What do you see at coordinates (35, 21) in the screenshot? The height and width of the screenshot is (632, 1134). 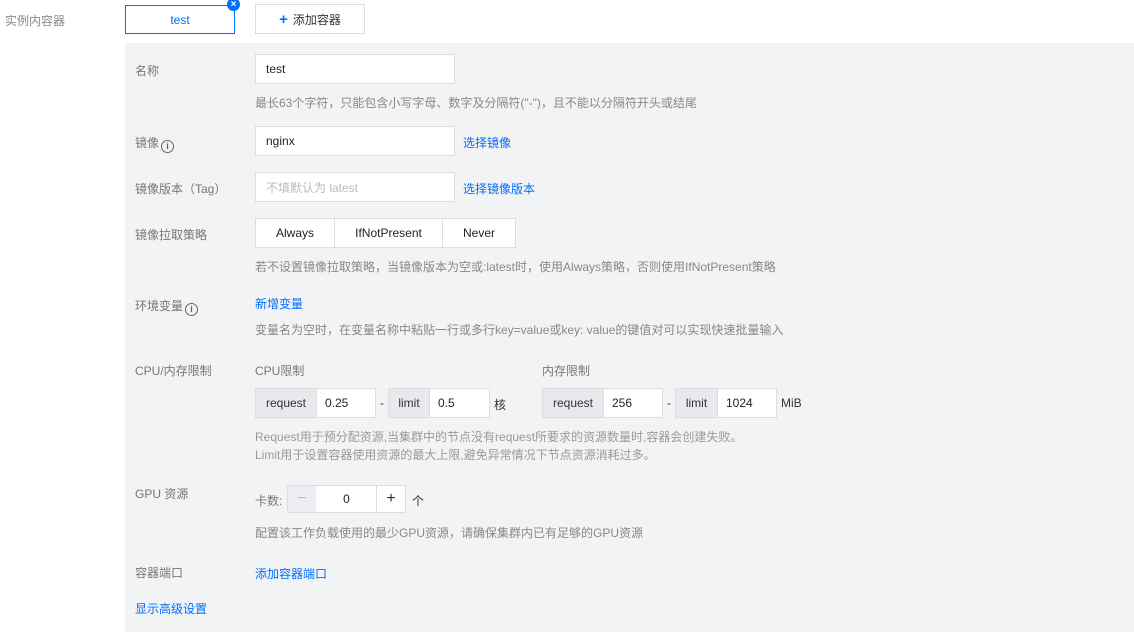 I see `section-label-containers: 实例内容器` at bounding box center [35, 21].